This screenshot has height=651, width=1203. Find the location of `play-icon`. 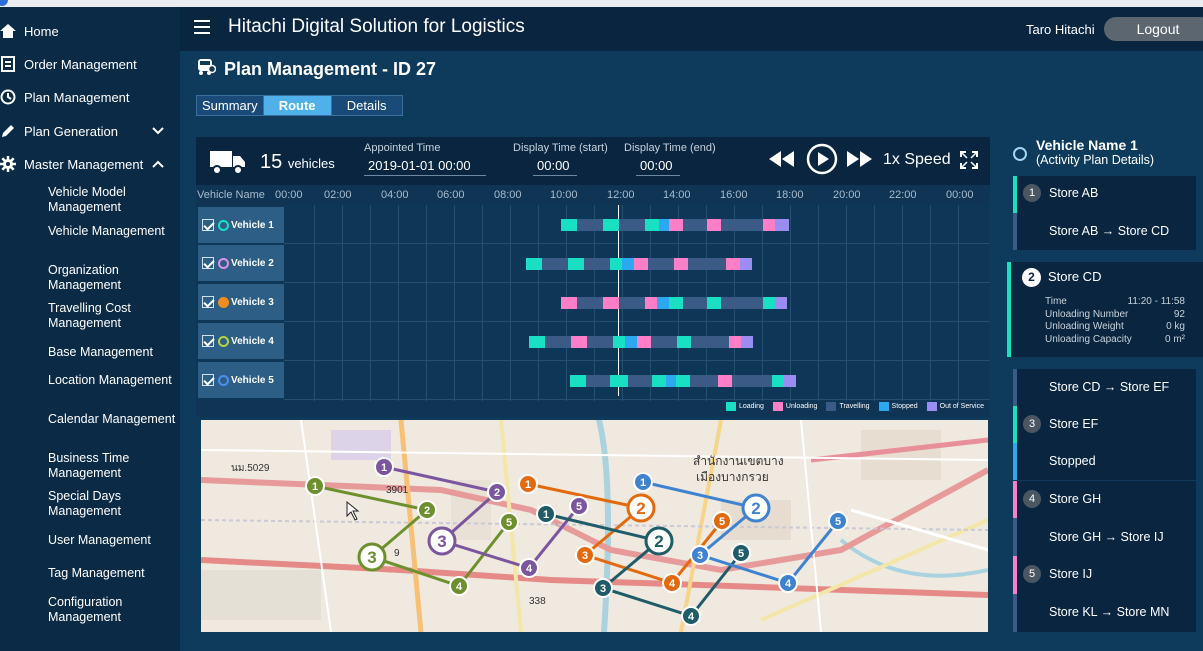

play-icon is located at coordinates (822, 161).